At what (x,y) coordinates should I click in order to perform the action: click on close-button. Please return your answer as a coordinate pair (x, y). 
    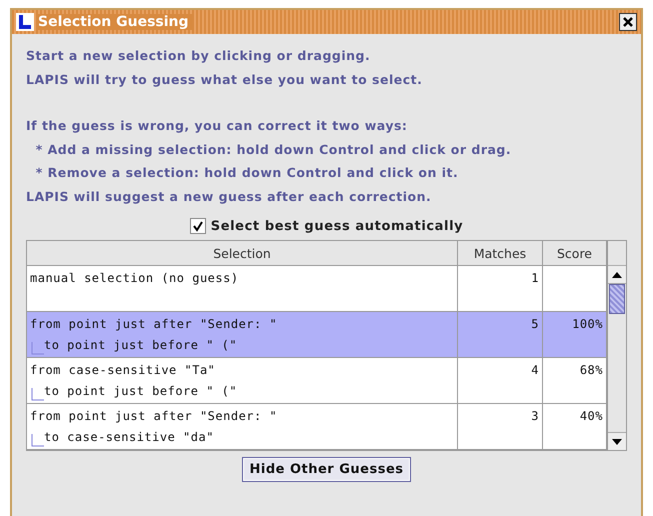
    Looking at the image, I should click on (628, 22).